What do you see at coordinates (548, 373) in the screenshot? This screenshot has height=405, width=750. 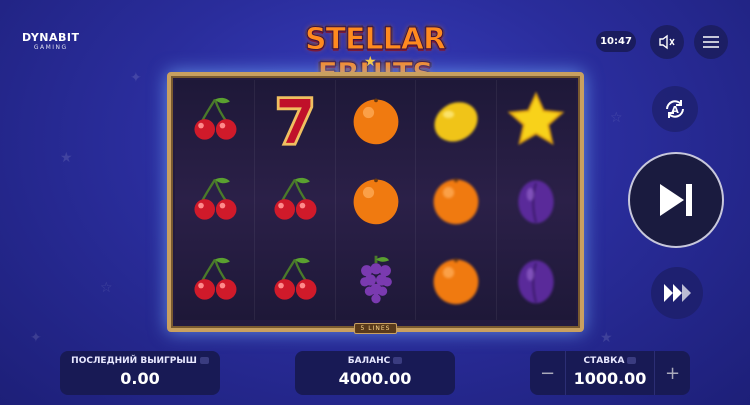 I see `bet-decrease-button: −` at bounding box center [548, 373].